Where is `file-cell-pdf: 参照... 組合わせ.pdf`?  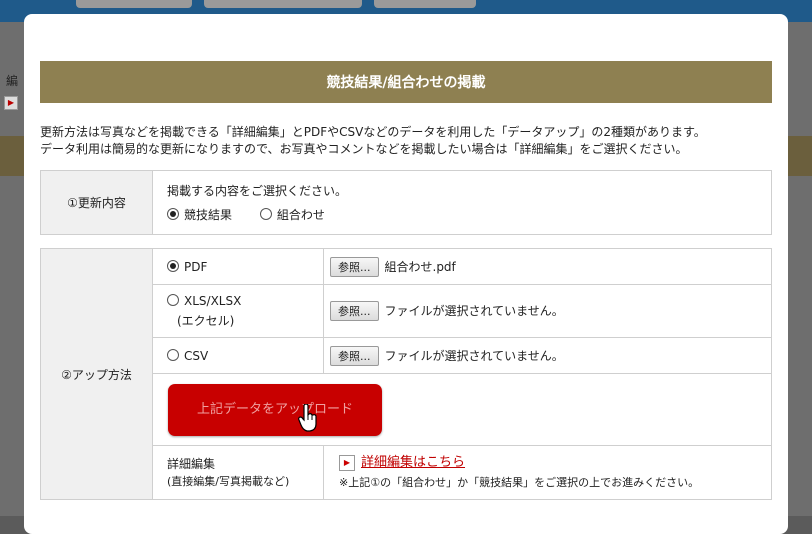 file-cell-pdf: 参照... 組合わせ.pdf is located at coordinates (547, 266).